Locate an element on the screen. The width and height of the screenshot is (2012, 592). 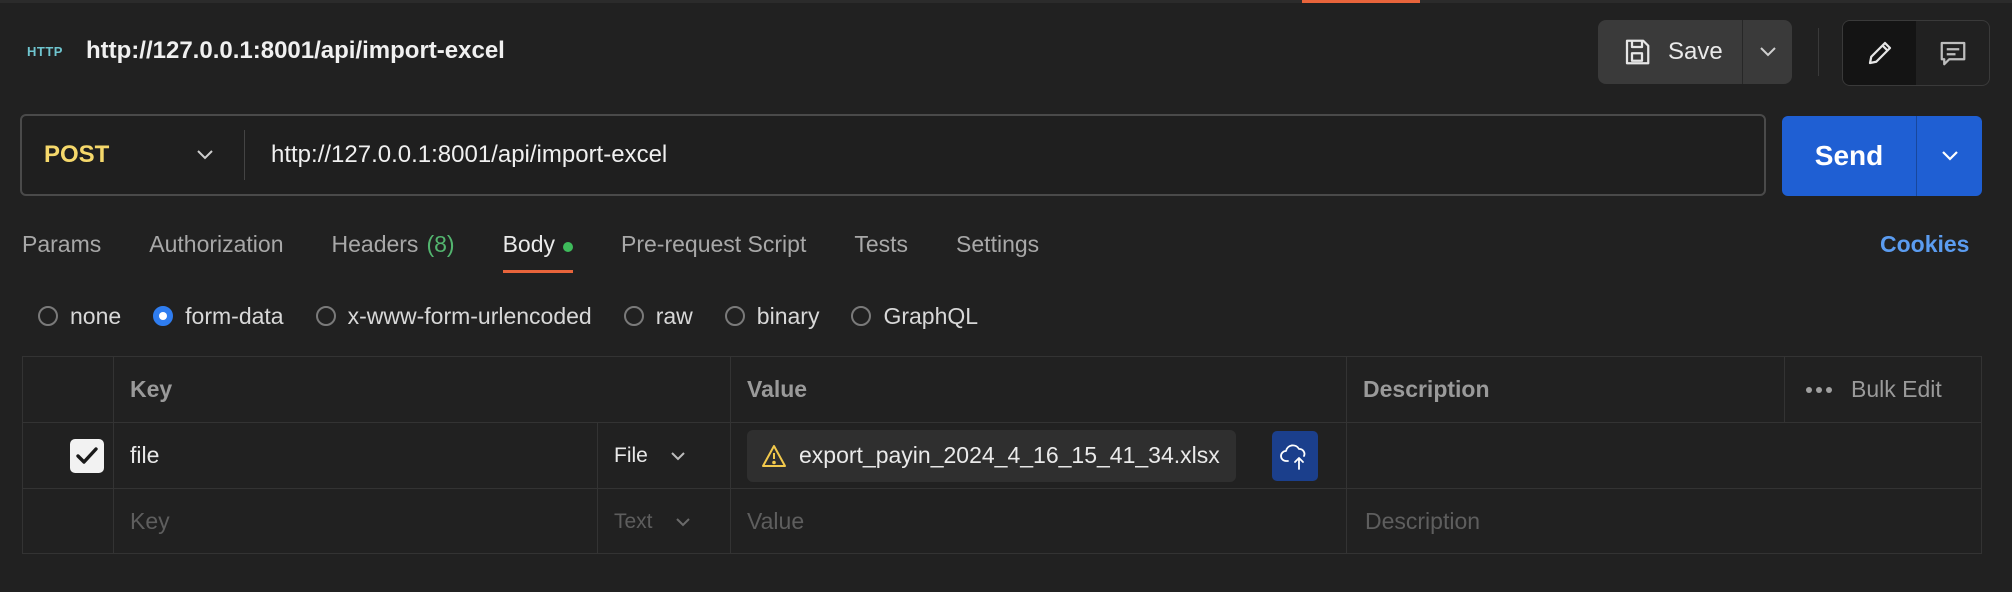
body-type-form-data: form-data is located at coordinates (218, 316).